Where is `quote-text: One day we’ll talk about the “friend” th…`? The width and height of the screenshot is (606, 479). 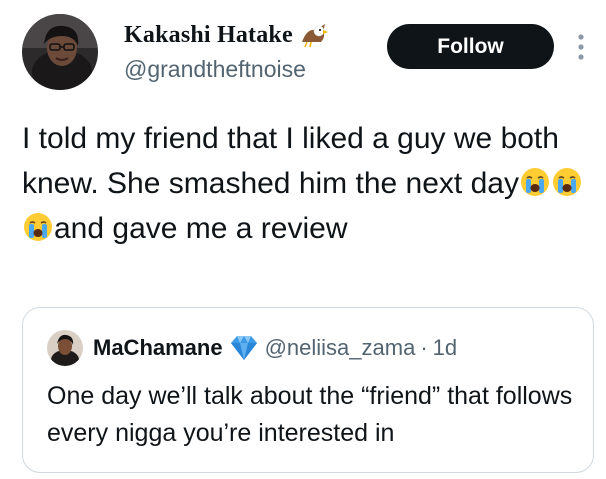 quote-text: One day we’ll talk about the “friend” th… is located at coordinates (310, 414).